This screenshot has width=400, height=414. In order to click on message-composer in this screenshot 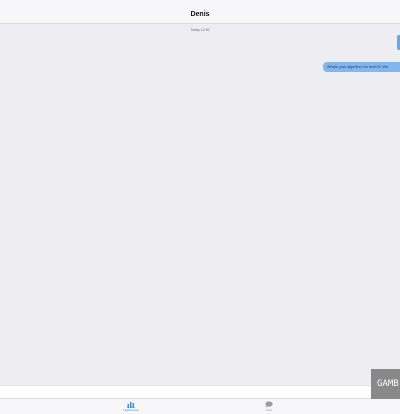, I will do `click(200, 391)`.